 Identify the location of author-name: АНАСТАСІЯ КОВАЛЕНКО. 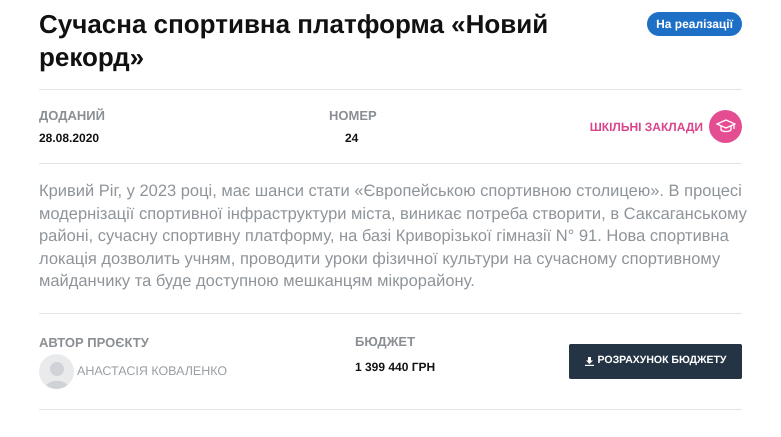
(152, 371).